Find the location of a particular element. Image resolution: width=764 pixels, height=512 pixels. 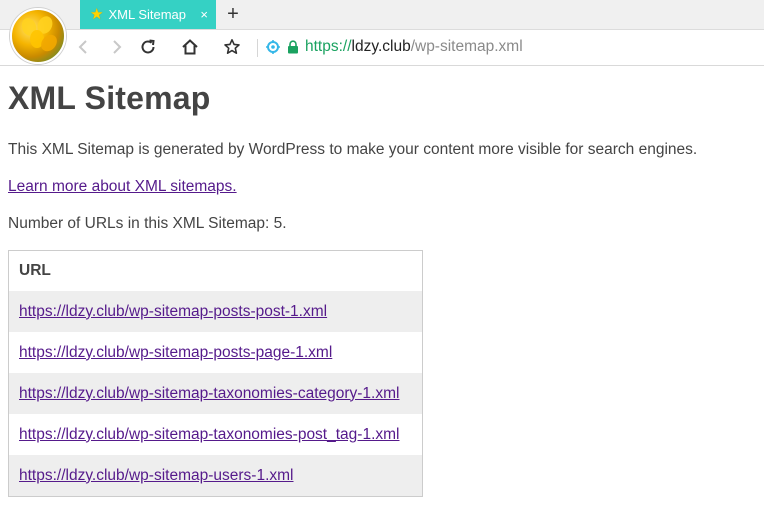

toolbar: https://ldzy.club/wp-sitemap.xml is located at coordinates (382, 47).